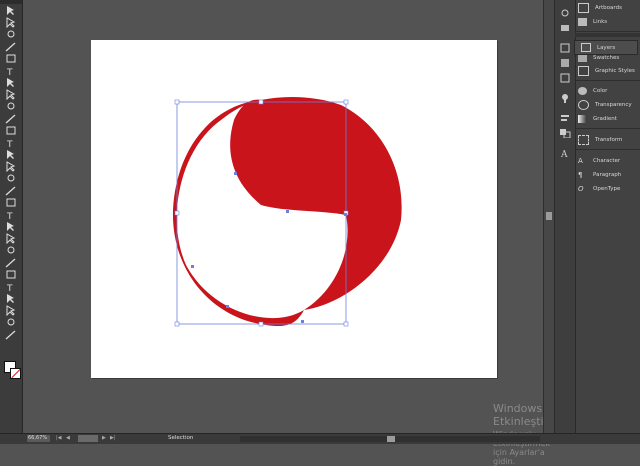 This screenshot has width=640, height=466. What do you see at coordinates (592, 91) in the screenshot?
I see `panel-color: Color` at bounding box center [592, 91].